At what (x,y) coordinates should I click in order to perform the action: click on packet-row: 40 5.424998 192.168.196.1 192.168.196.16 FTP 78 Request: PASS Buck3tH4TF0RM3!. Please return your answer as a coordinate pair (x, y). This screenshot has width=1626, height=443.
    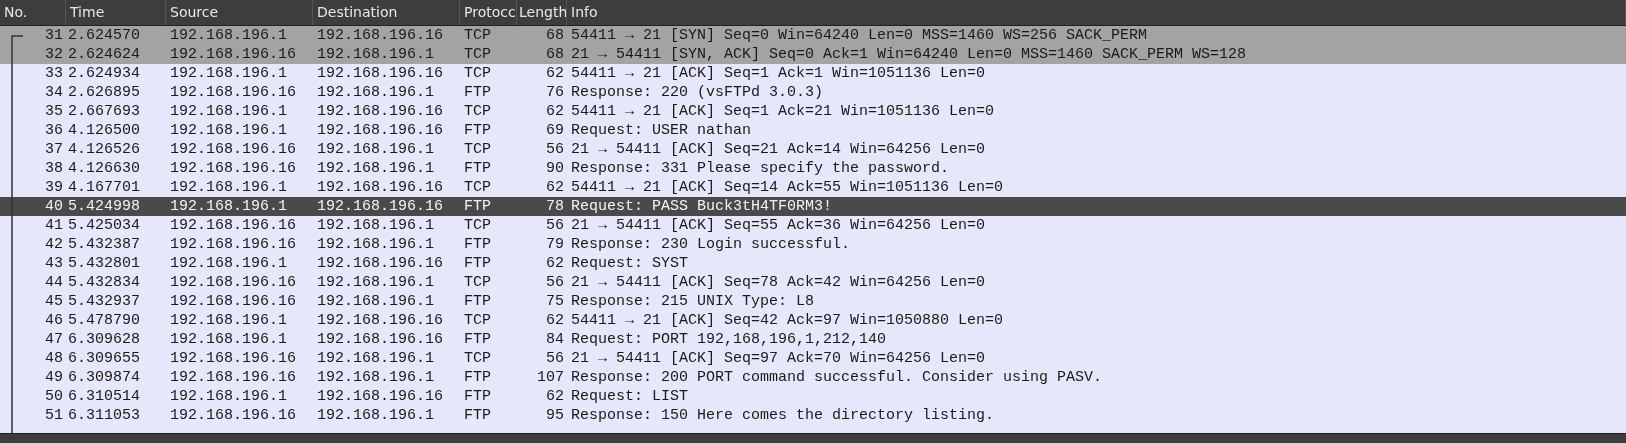
    Looking at the image, I should click on (813, 206).